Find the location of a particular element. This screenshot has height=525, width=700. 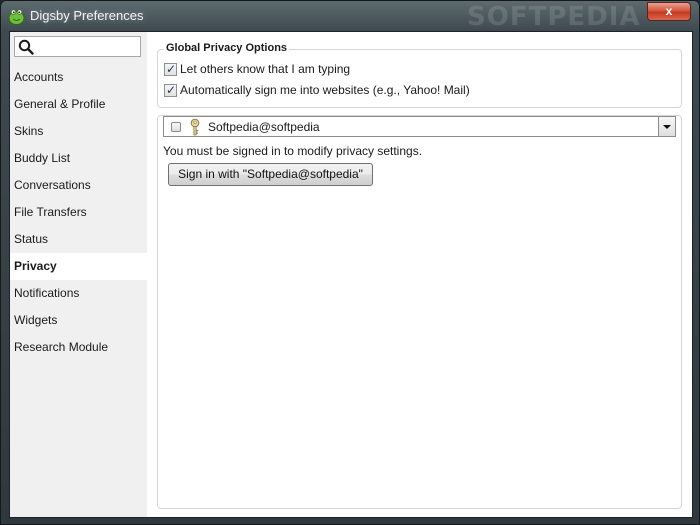

sidebar-item-general-profile: General & Profile is located at coordinates (78, 104).